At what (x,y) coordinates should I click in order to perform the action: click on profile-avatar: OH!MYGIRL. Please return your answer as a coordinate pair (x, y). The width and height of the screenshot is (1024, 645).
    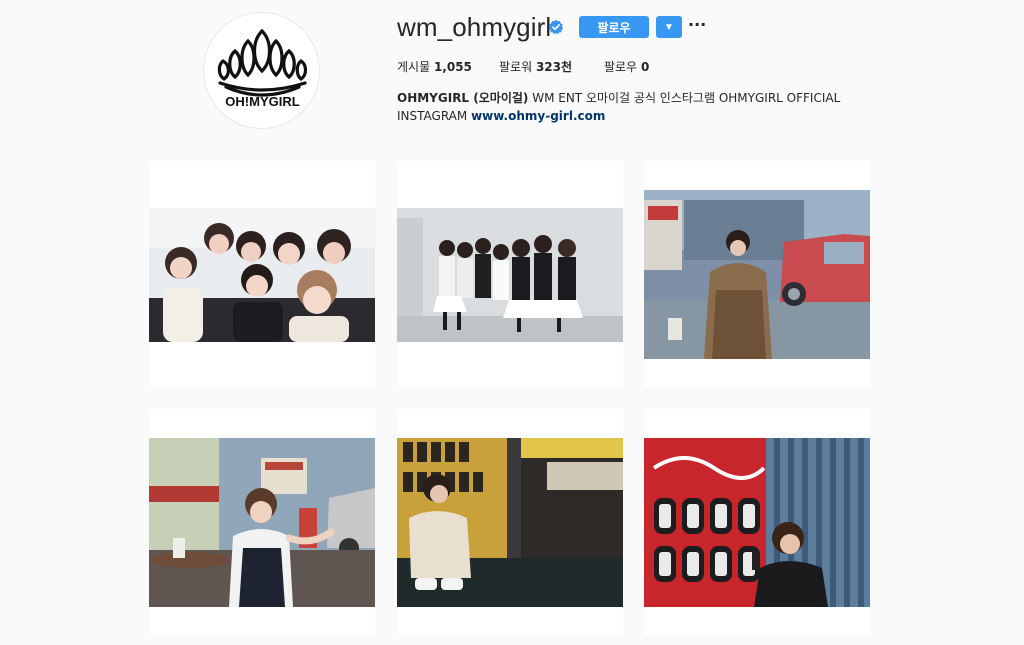
    Looking at the image, I should click on (261, 70).